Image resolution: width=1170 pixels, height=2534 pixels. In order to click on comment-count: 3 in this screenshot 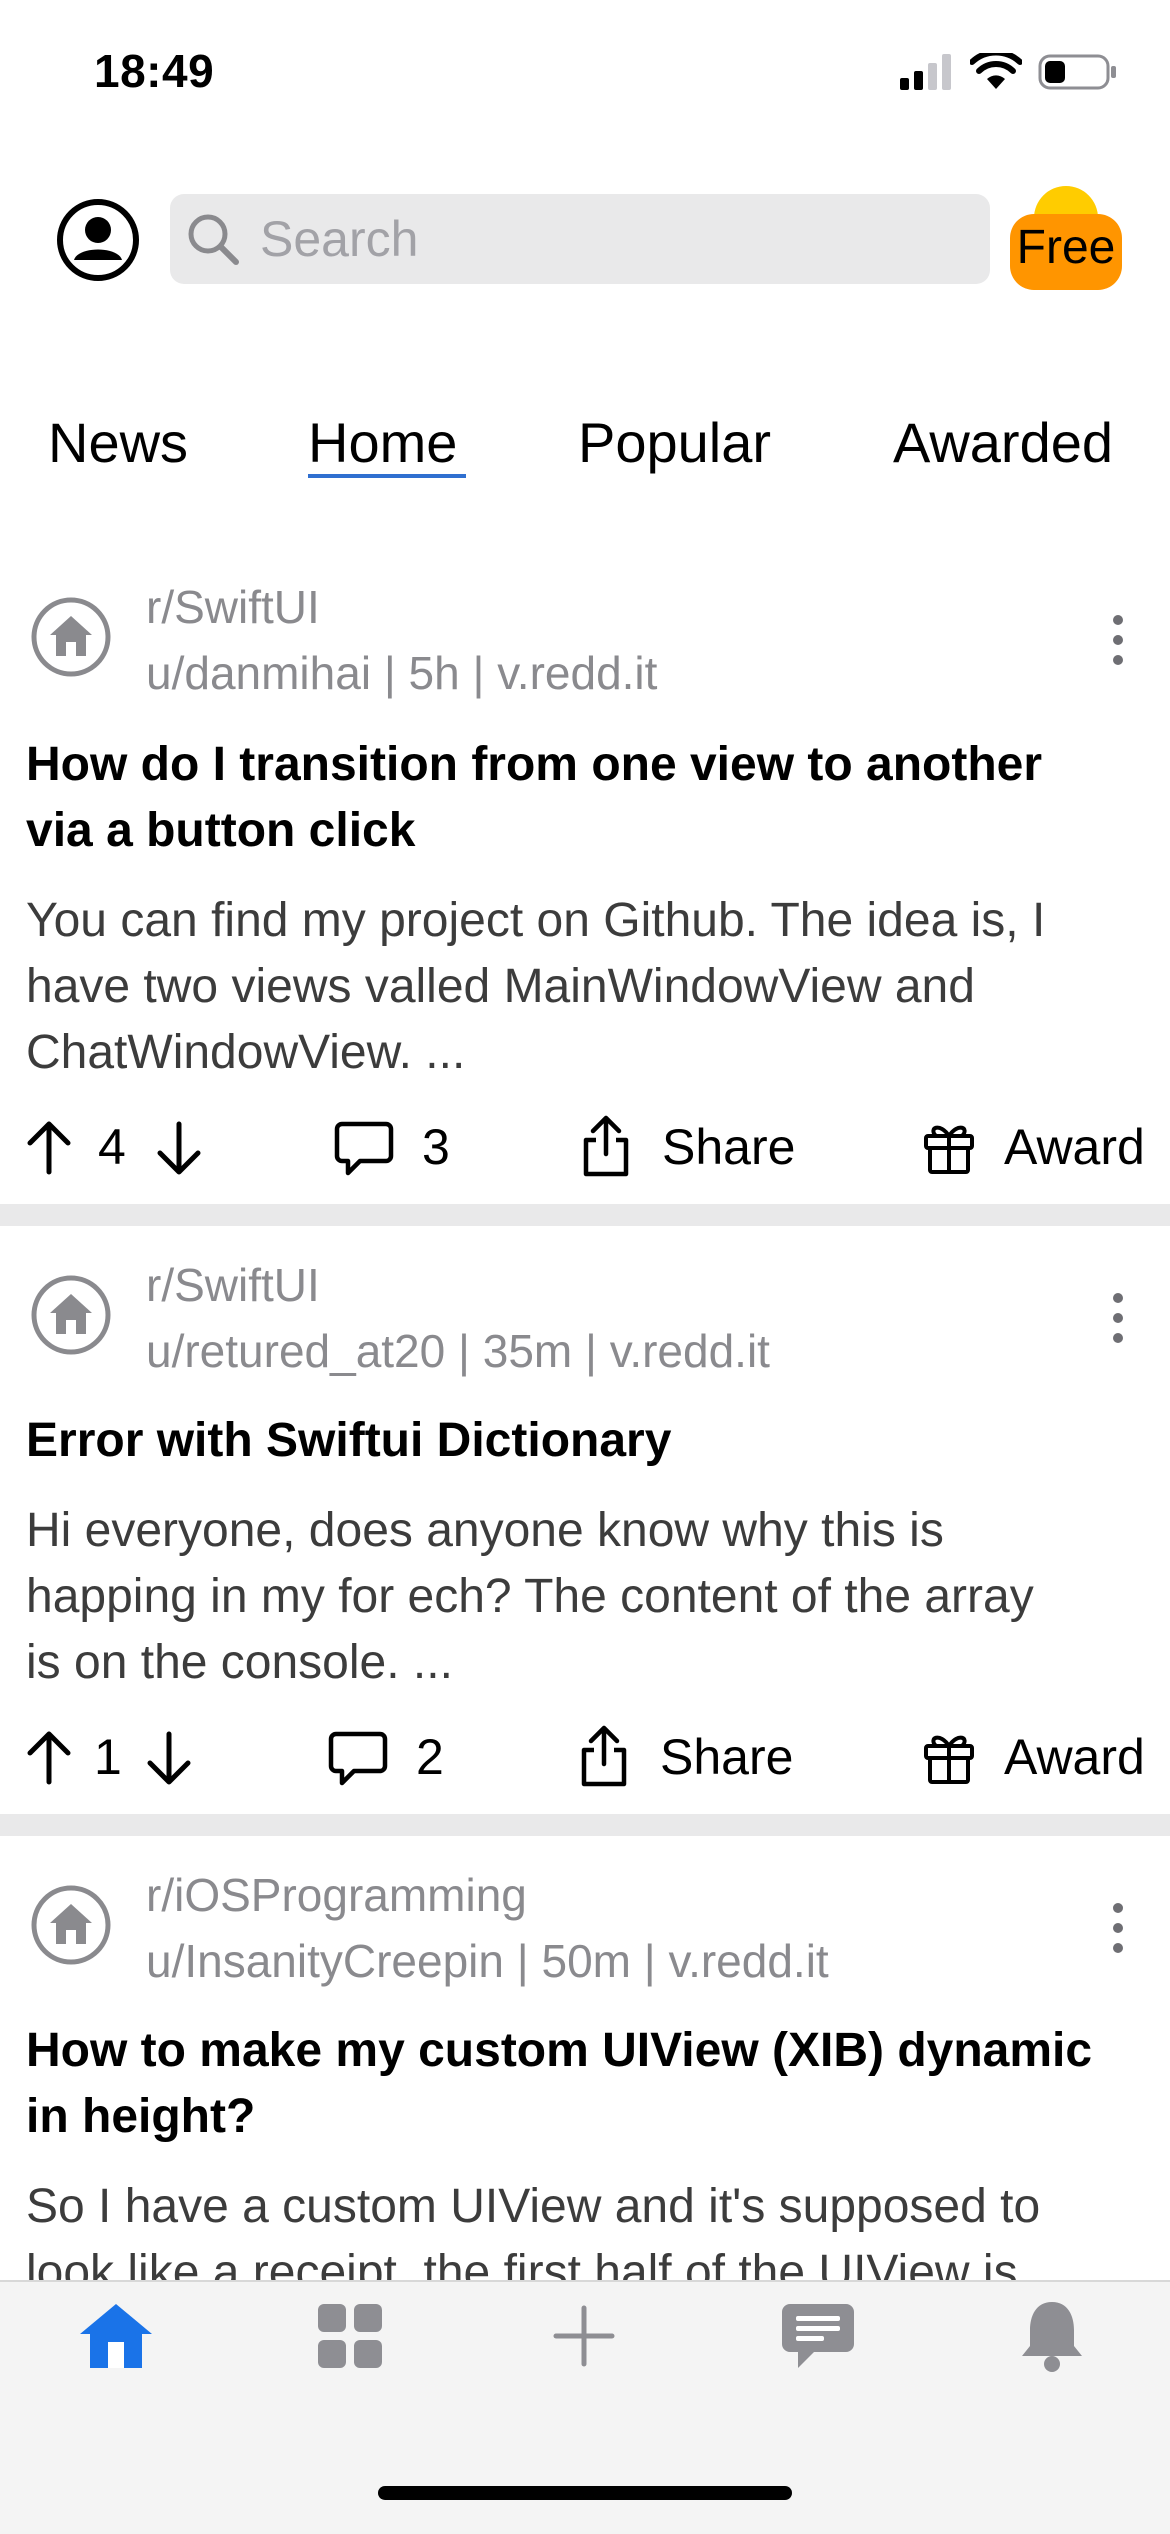, I will do `click(436, 1147)`.